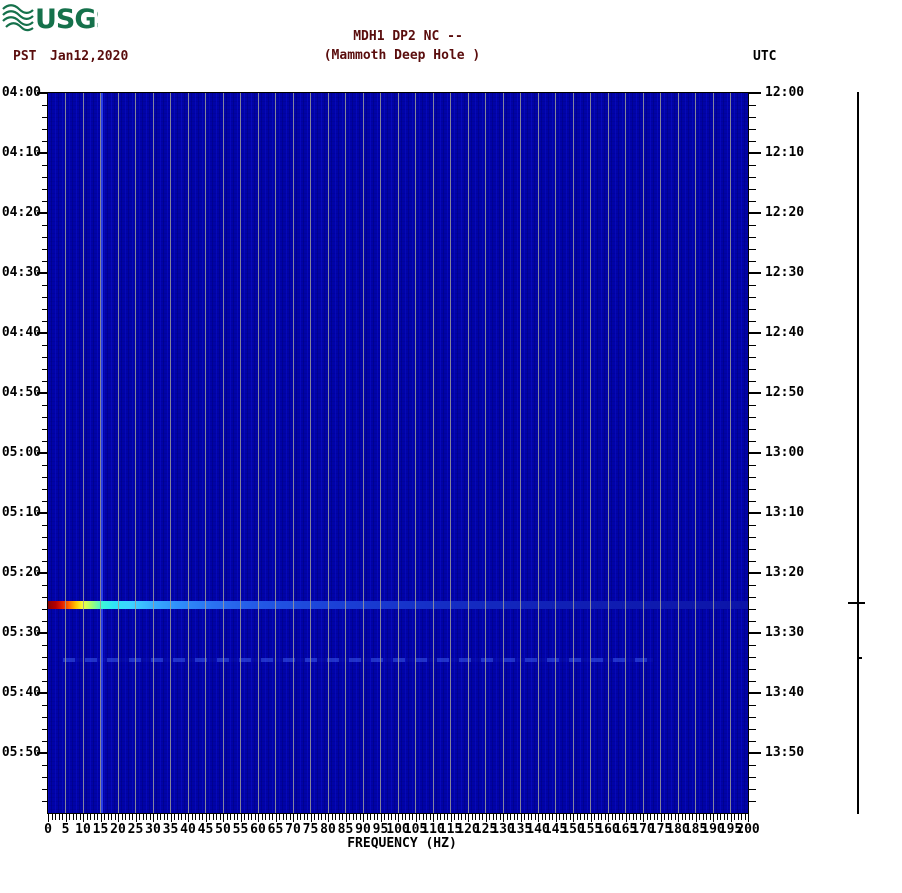 The height and width of the screenshot is (893, 902). Describe the element at coordinates (21, 572) in the screenshot. I see `left-axis-label: 05:20` at that location.